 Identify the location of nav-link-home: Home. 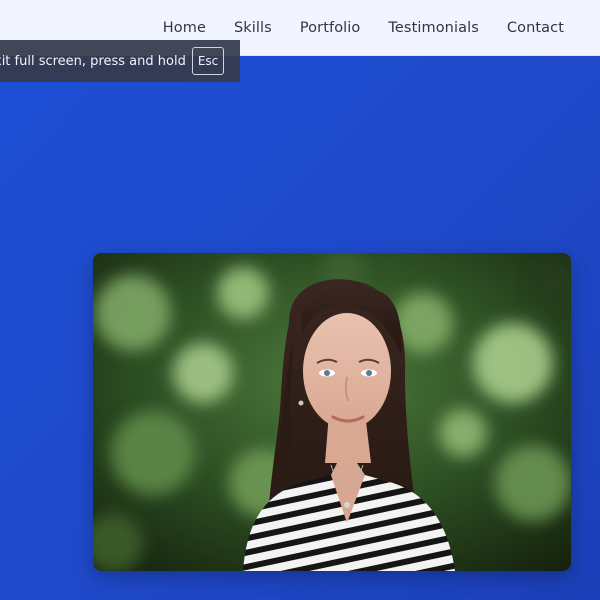
(184, 28).